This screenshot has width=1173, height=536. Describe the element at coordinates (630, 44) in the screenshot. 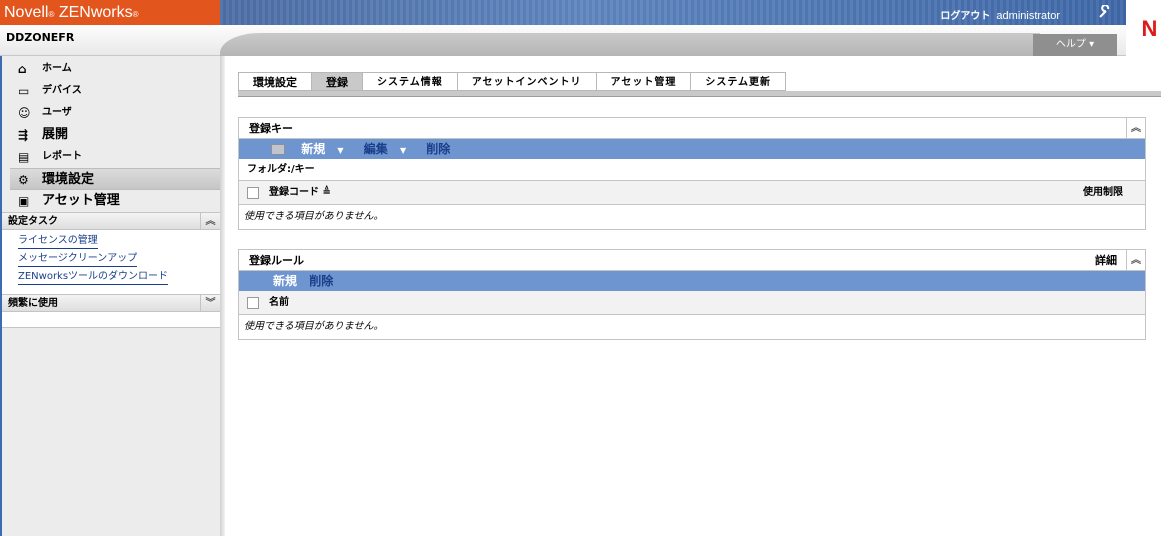

I see `zone-bar-curve` at that location.